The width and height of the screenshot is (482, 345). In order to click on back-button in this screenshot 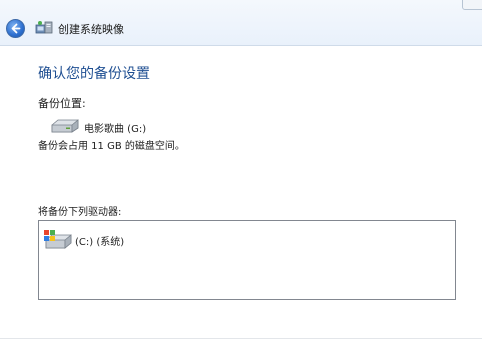, I will do `click(15, 28)`.